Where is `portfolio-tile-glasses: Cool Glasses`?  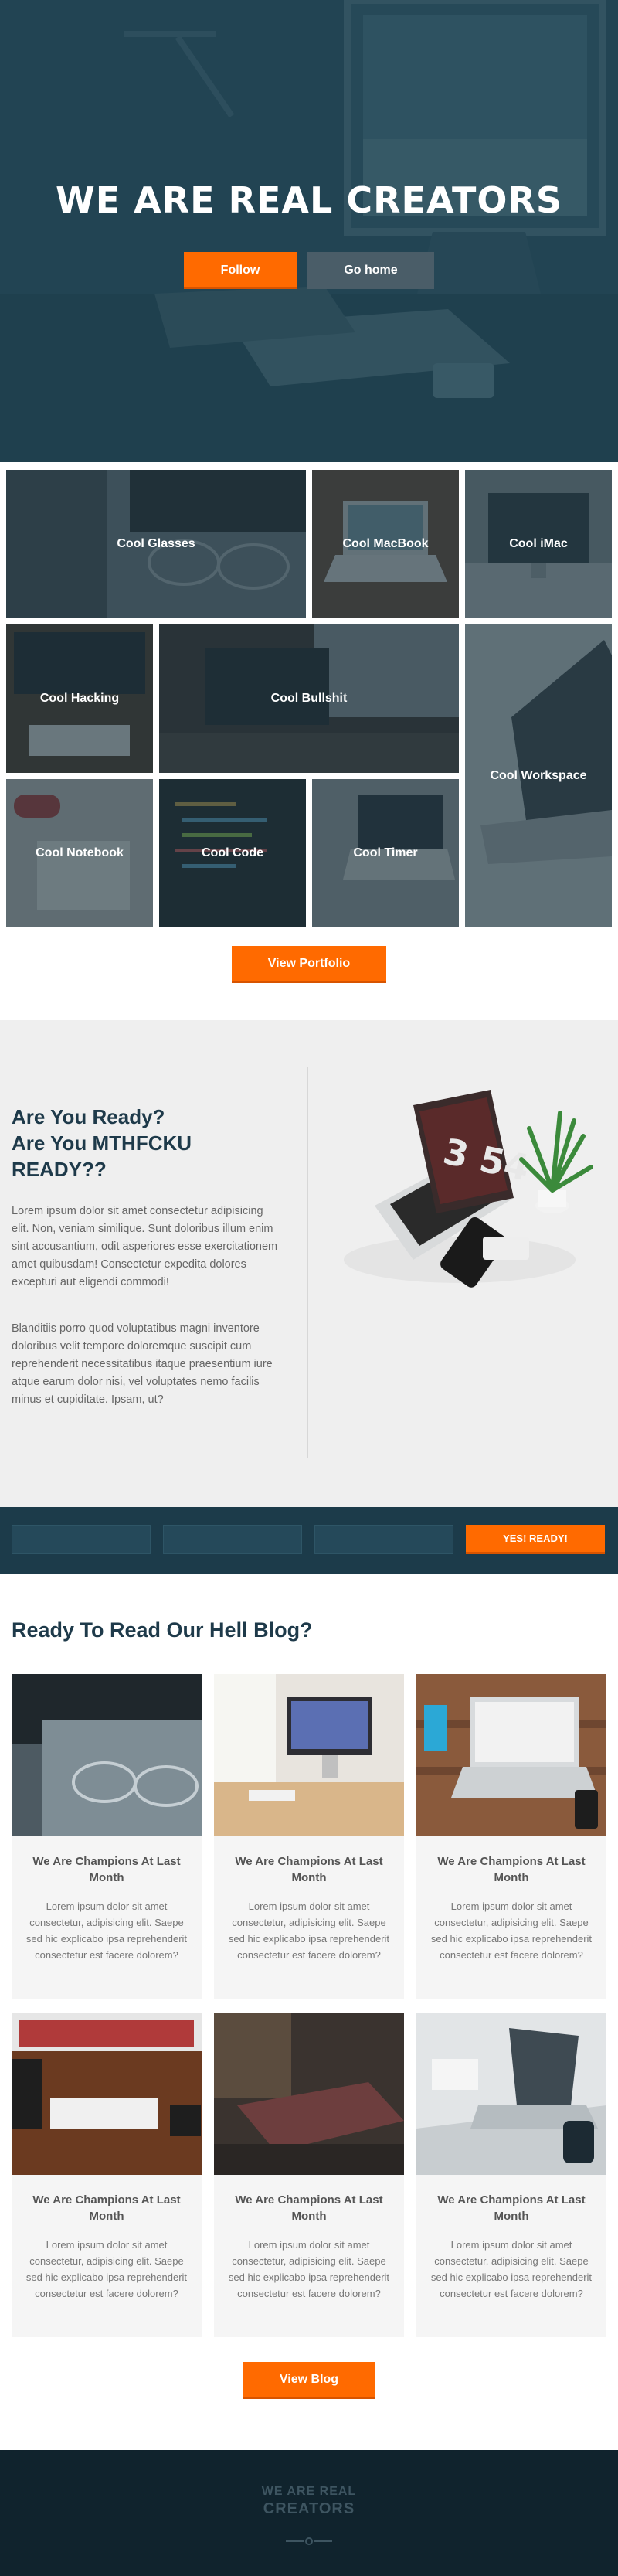 portfolio-tile-glasses: Cool Glasses is located at coordinates (156, 544).